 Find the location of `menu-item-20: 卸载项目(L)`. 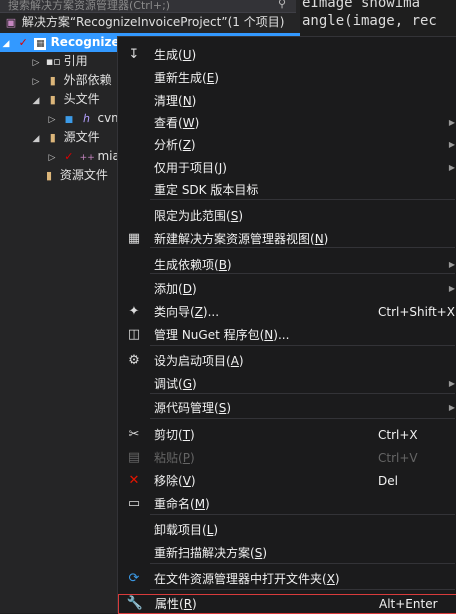

menu-item-20: 卸载项目(L) is located at coordinates (287, 530).